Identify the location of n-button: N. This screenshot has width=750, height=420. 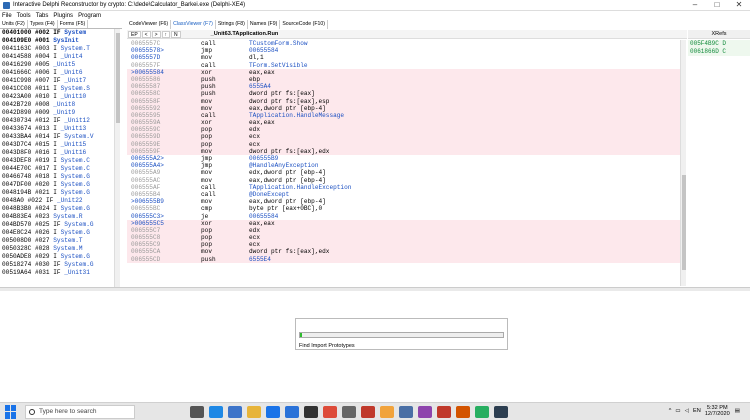
(176, 34).